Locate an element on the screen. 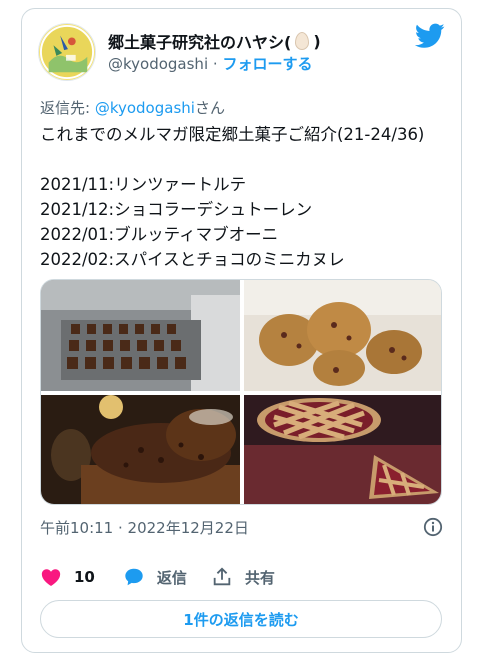 This screenshot has height=663, width=480. tweet-line: 2021/12:ショコラーデシュトーレン is located at coordinates (176, 209).